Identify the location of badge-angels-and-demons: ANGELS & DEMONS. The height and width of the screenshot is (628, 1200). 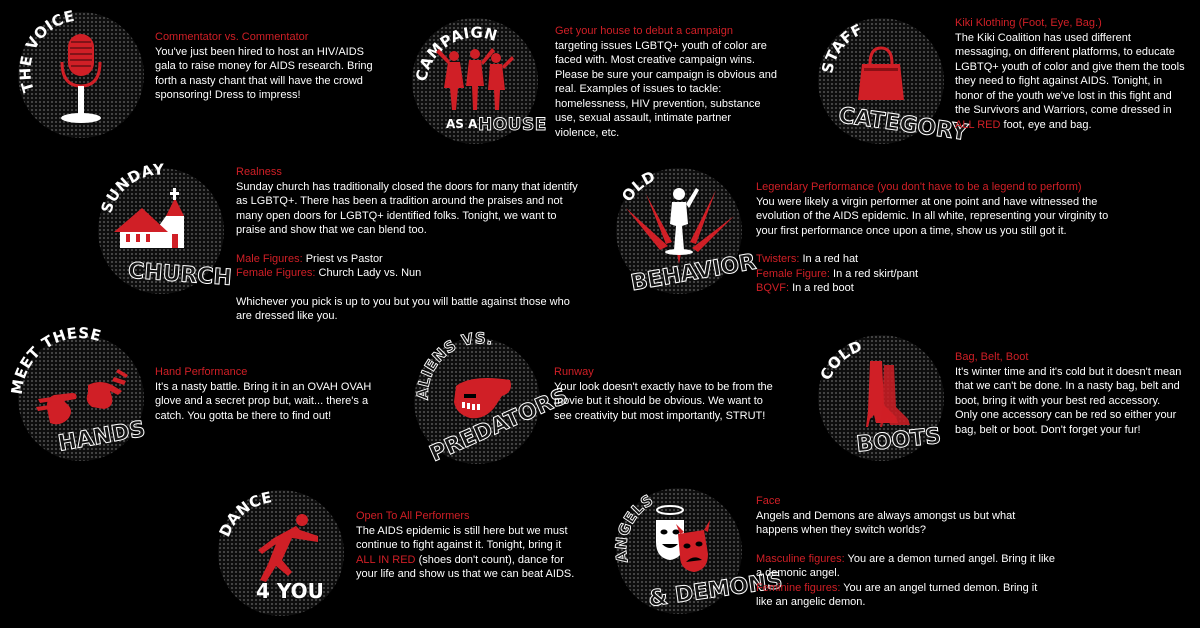
(698, 551).